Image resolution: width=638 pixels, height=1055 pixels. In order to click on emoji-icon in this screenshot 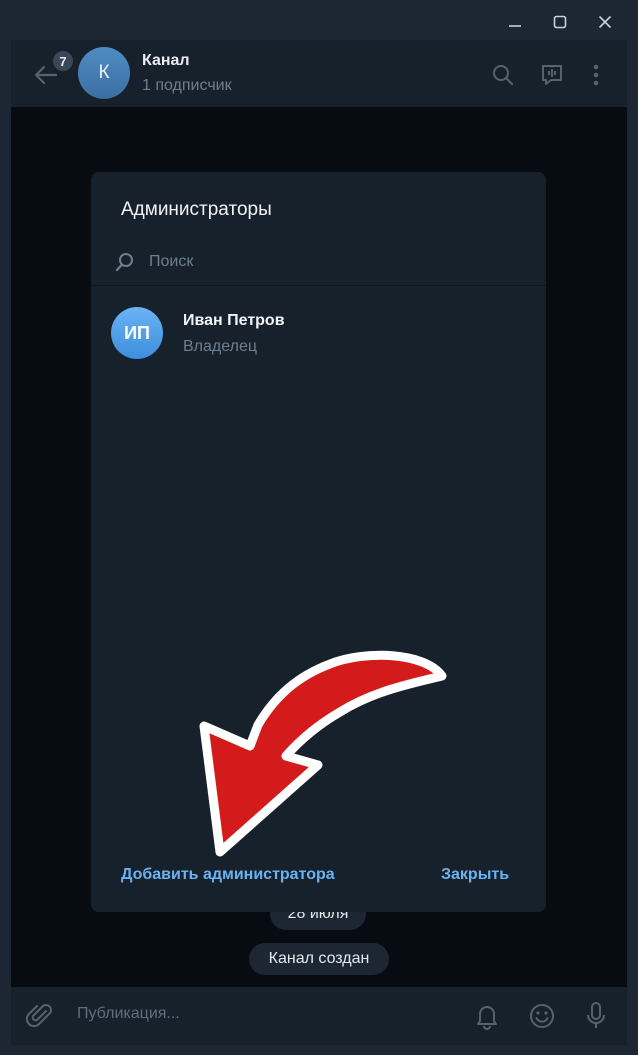, I will do `click(542, 1016)`.